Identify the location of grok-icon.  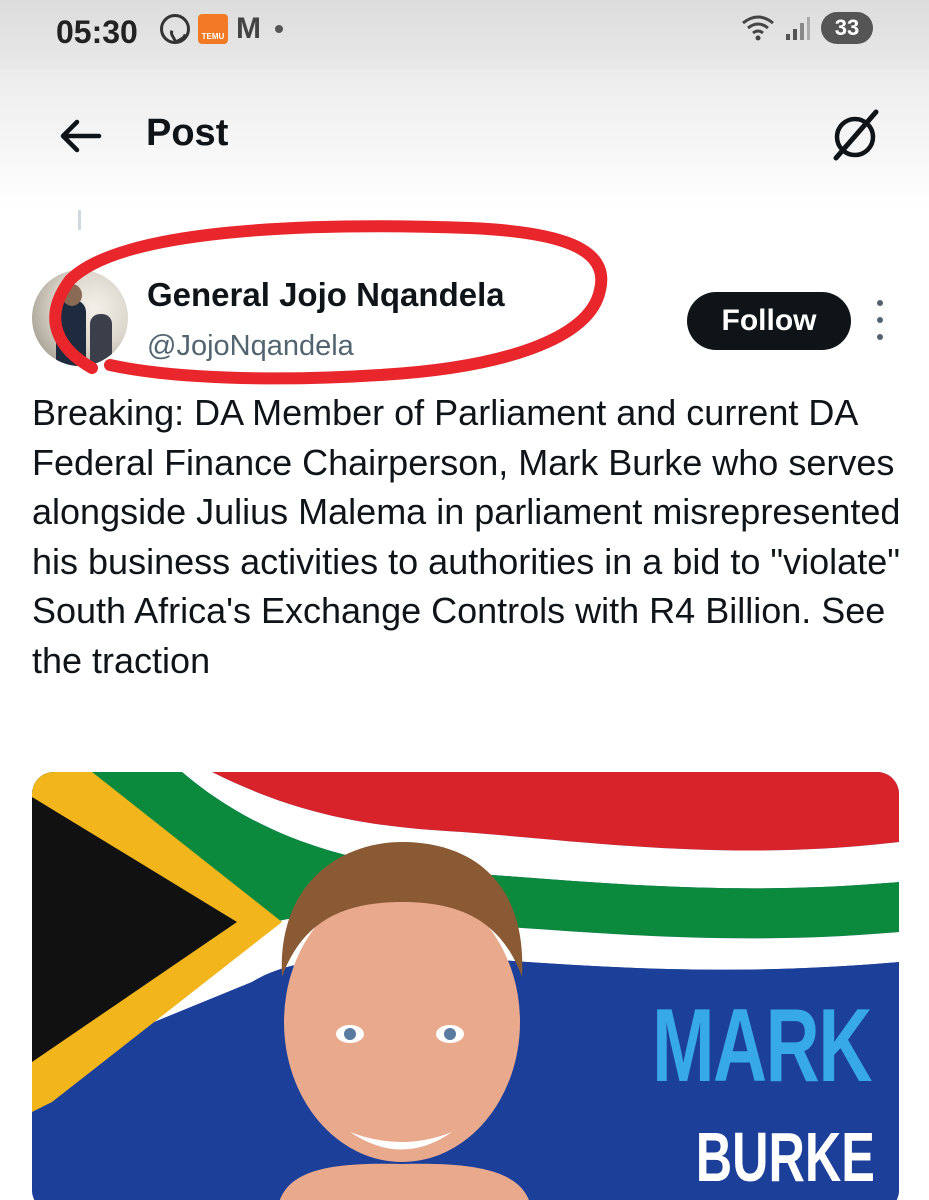
(856, 135).